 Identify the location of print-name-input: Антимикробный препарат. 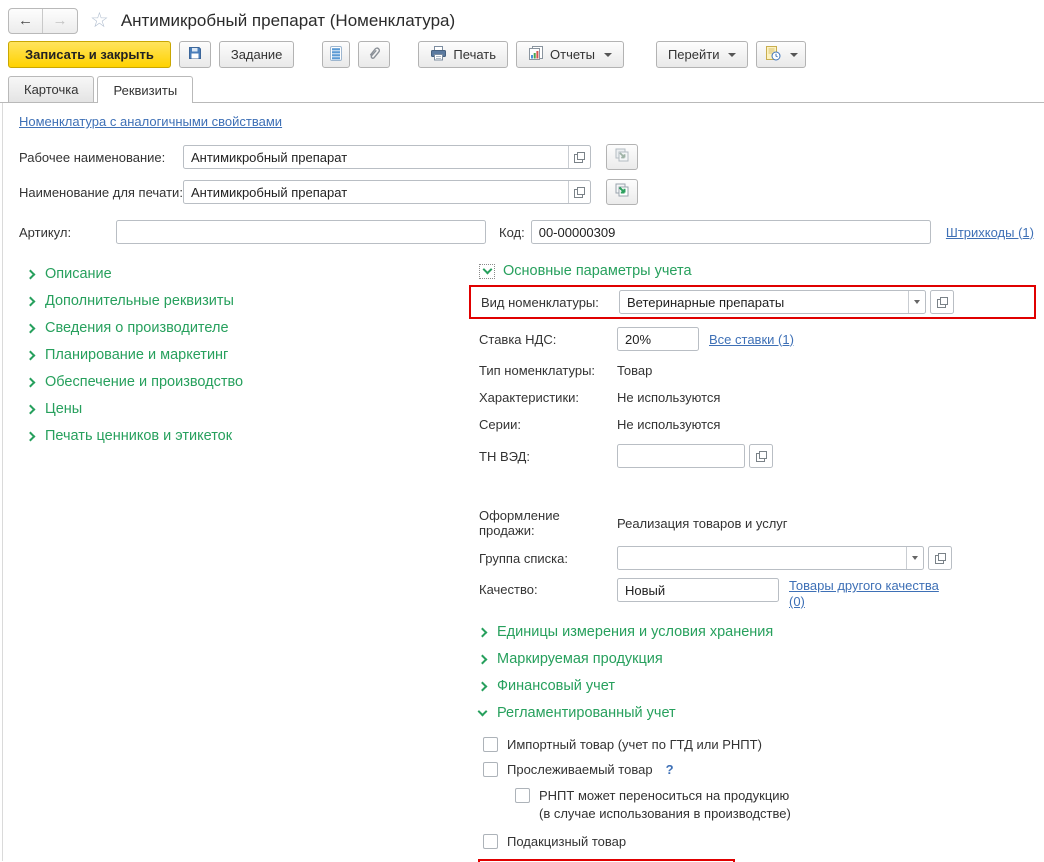
(387, 192).